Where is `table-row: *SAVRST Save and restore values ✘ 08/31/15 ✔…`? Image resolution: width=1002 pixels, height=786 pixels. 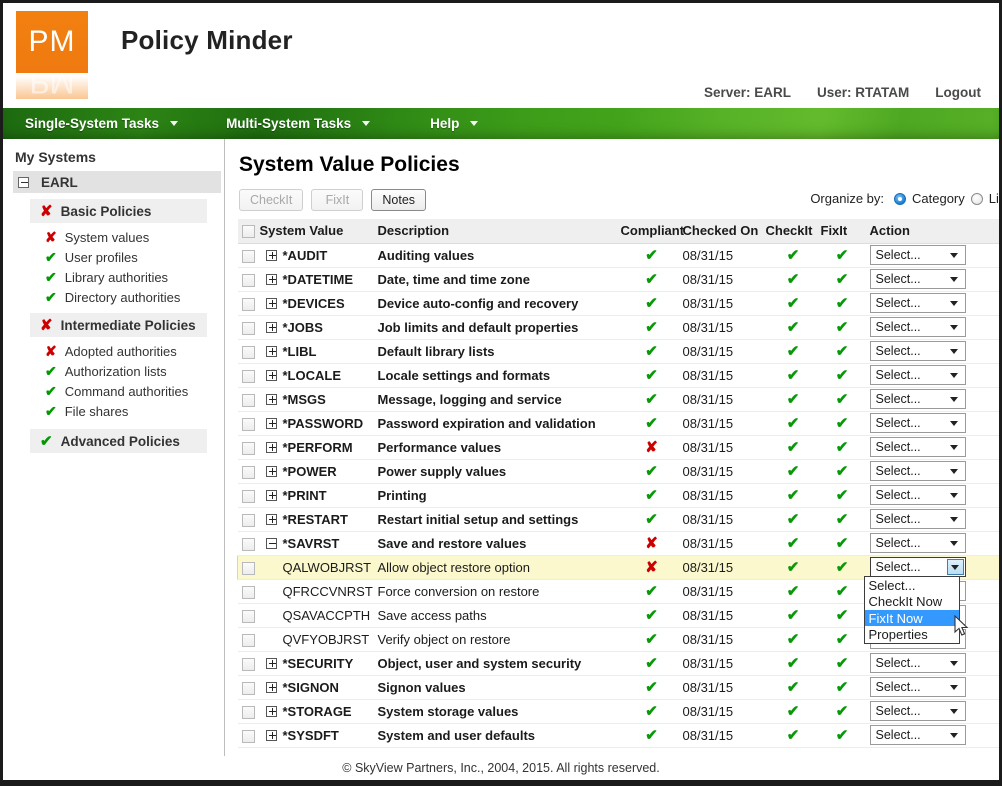
table-row: *SAVRST Save and restore values ✘ 08/31/15 ✔… is located at coordinates (618, 543).